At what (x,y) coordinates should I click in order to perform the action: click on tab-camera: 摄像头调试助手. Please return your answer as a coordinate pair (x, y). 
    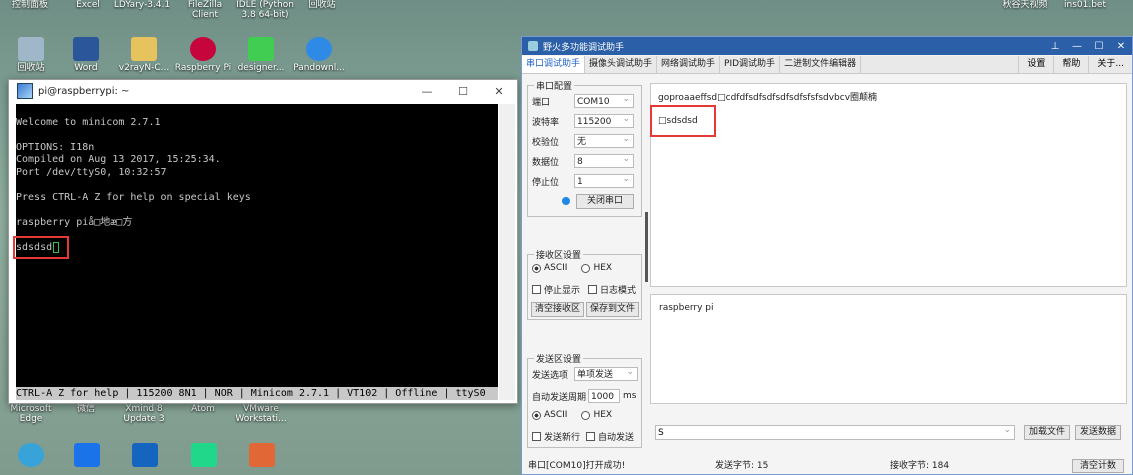
    Looking at the image, I should click on (621, 64).